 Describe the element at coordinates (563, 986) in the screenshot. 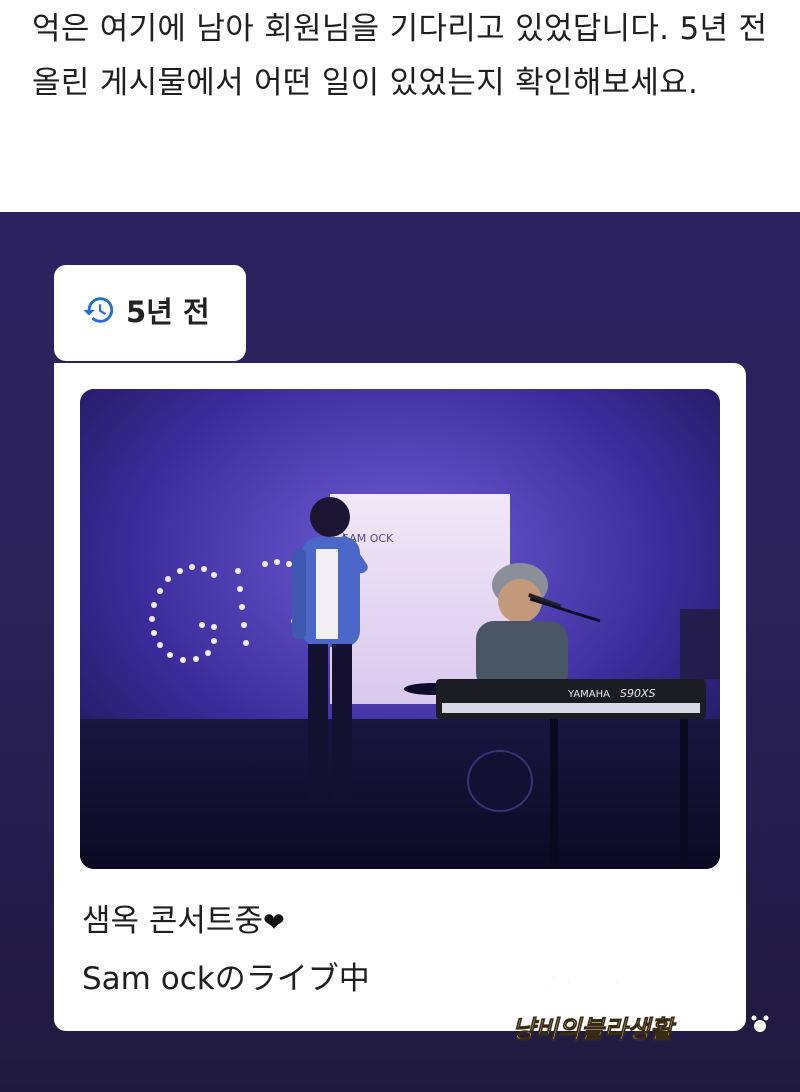

I see `svg-text: 뚱냥이엄마의` at that location.